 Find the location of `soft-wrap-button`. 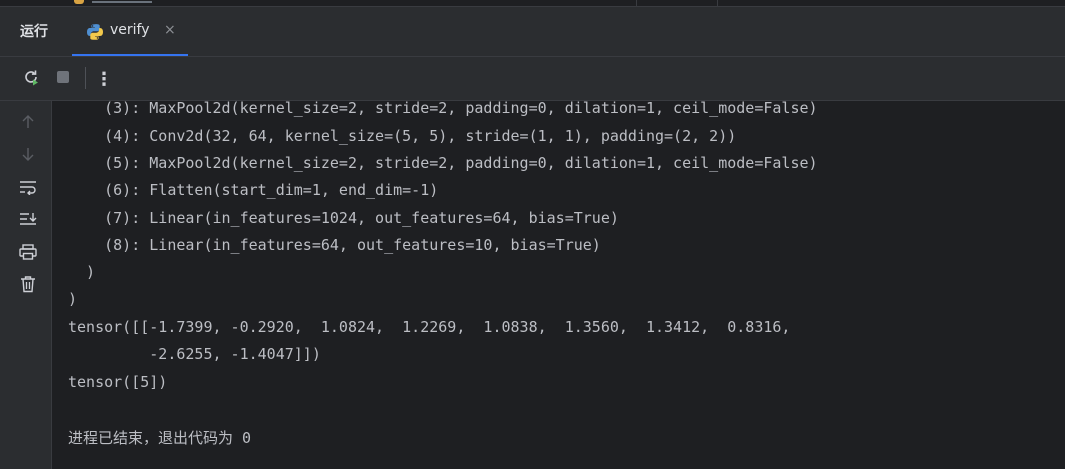

soft-wrap-button is located at coordinates (28, 189).